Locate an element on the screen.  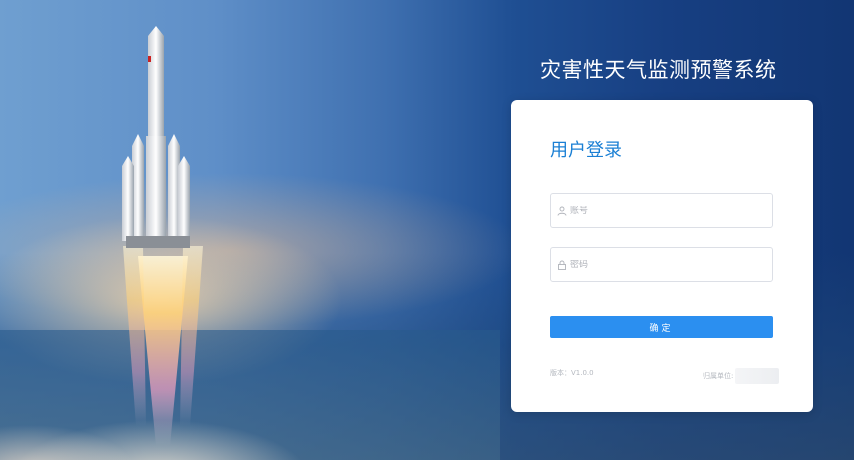
username-field is located at coordinates (661, 210).